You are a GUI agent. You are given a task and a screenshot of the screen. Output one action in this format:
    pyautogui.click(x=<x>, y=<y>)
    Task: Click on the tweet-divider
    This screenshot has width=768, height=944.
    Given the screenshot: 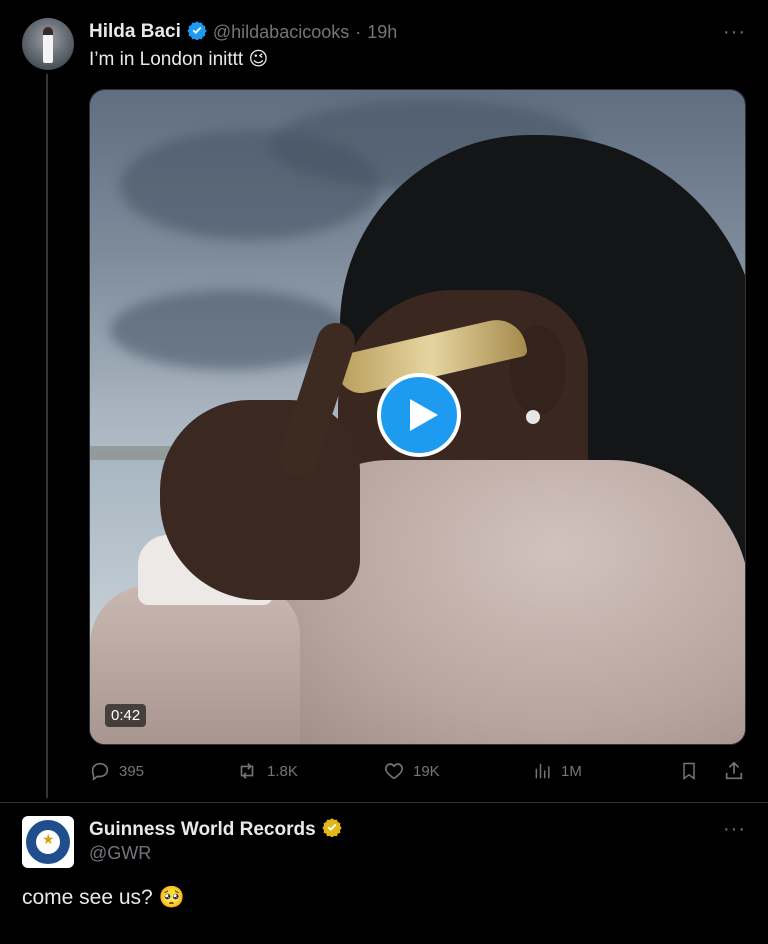 What is the action you would take?
    pyautogui.click(x=384, y=802)
    